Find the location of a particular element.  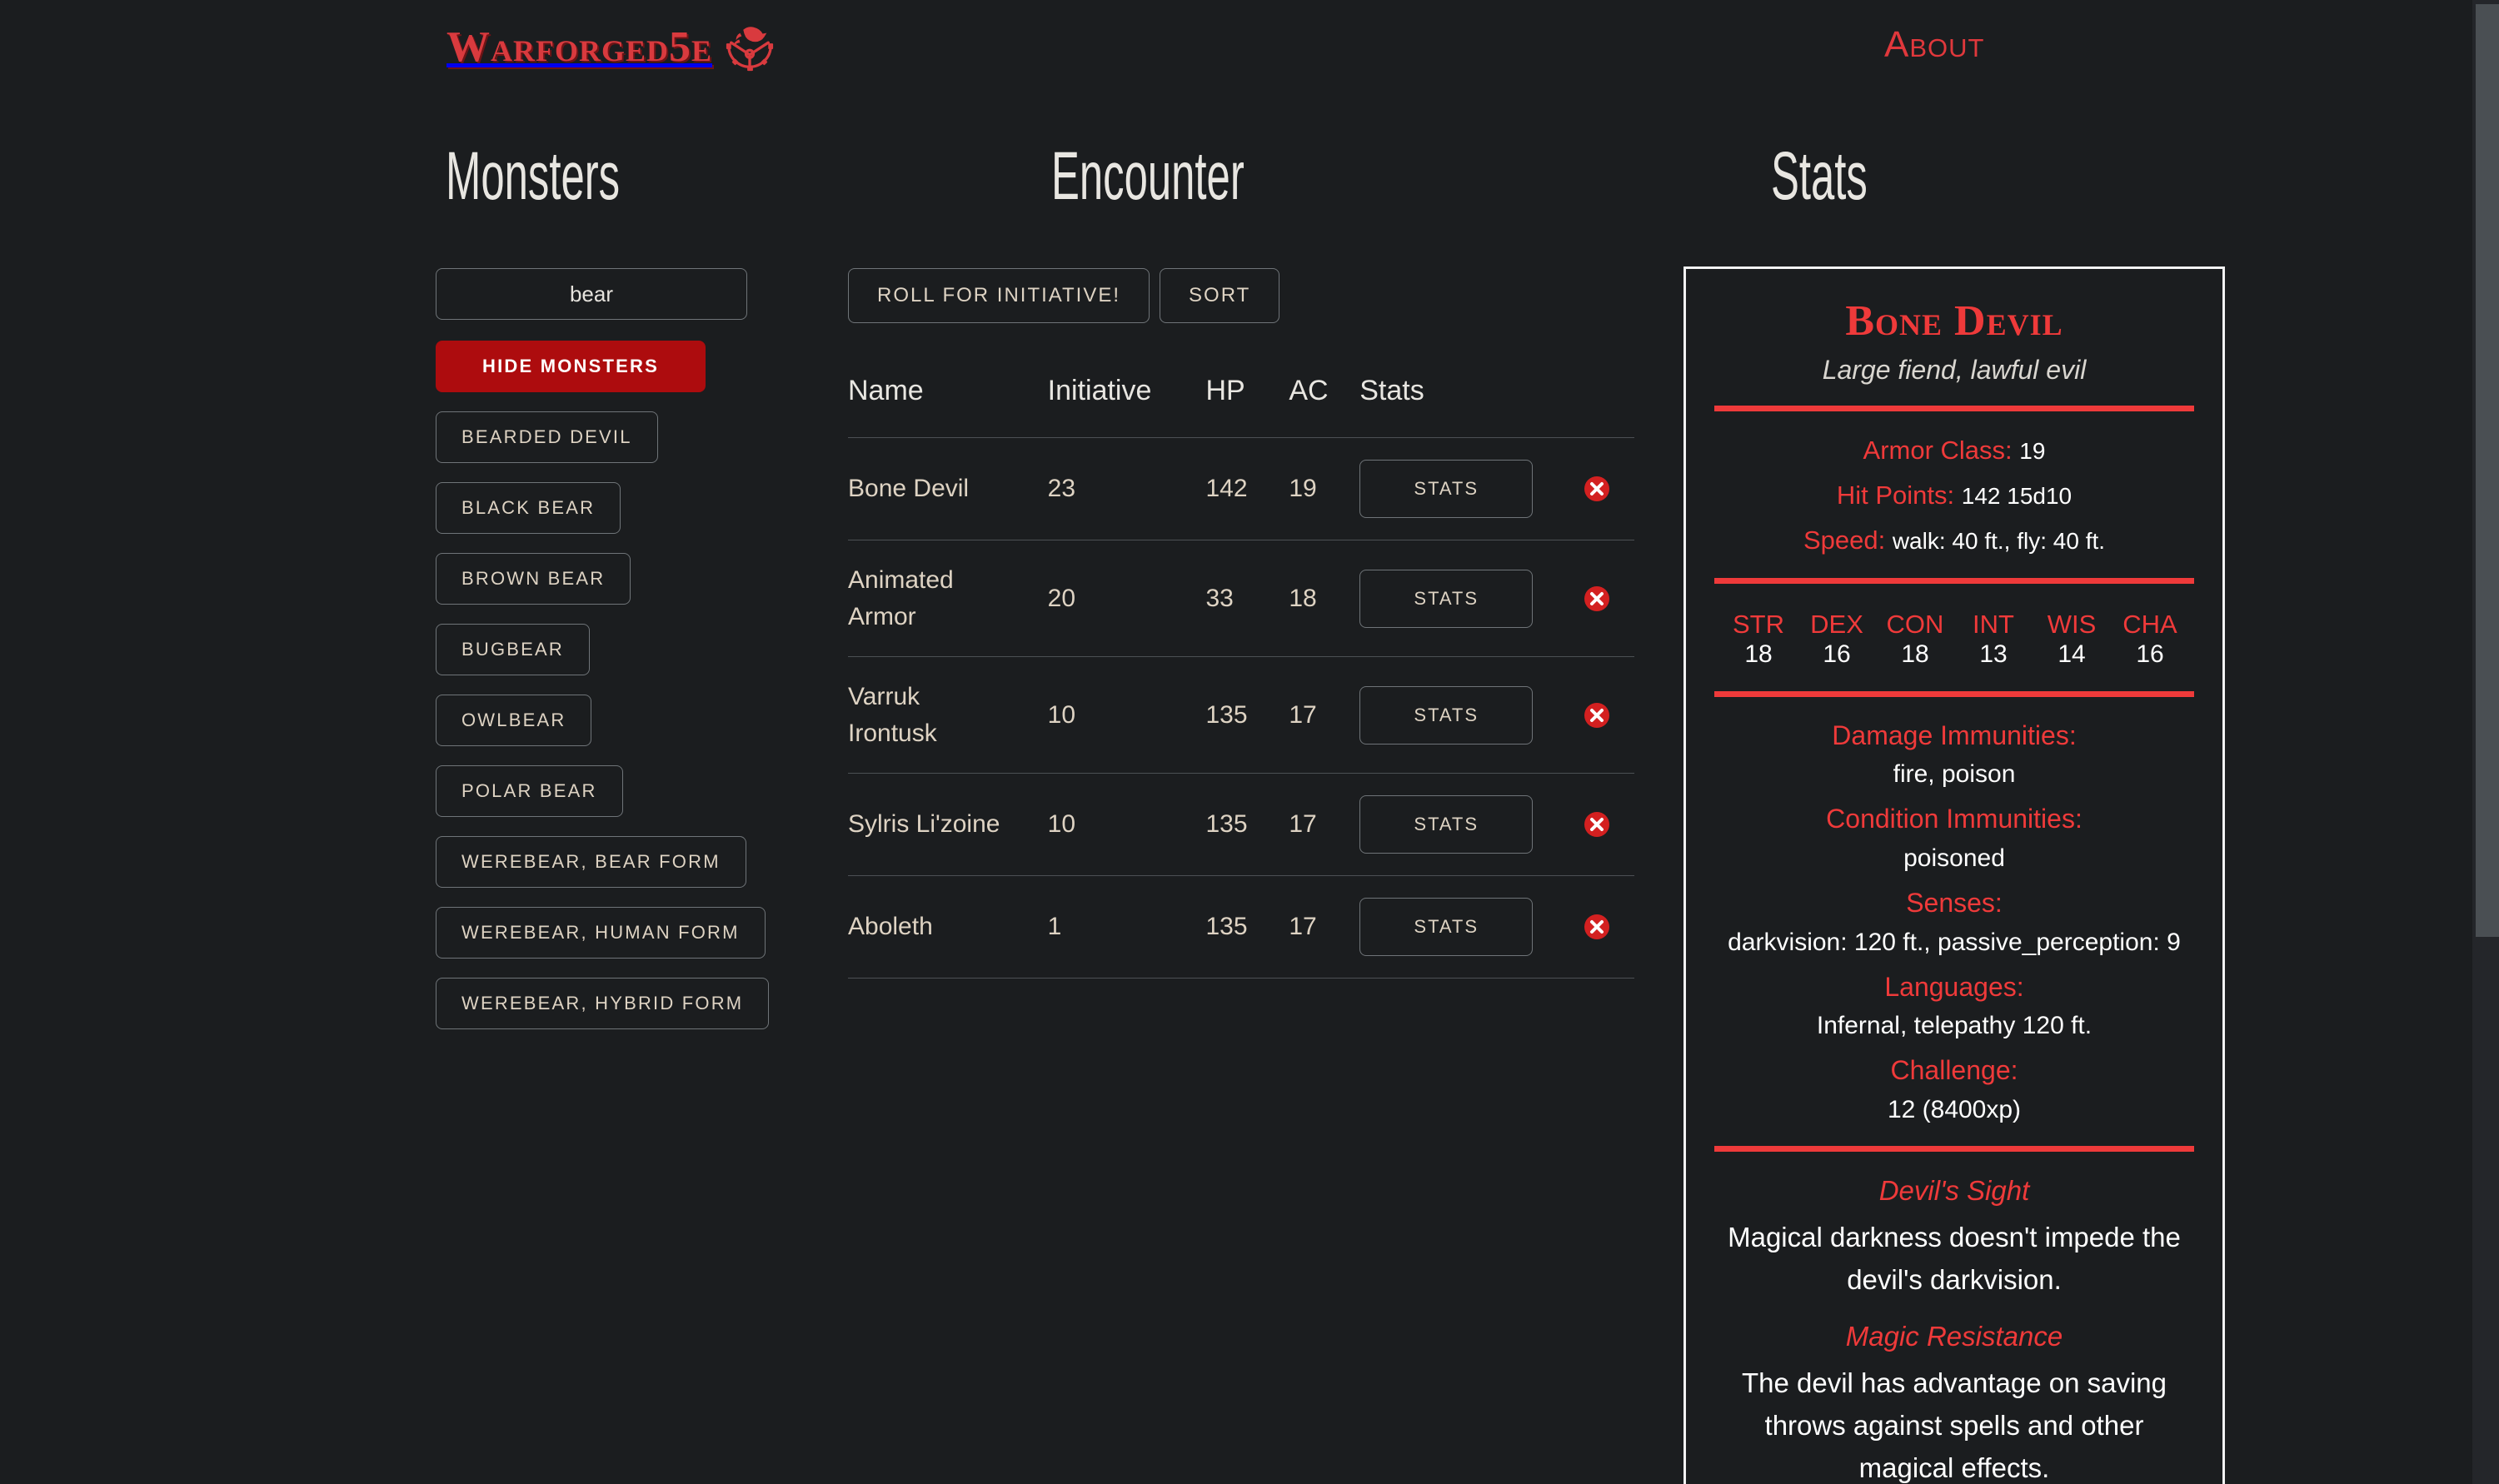

ability-label: CHA is located at coordinates (2149, 624).